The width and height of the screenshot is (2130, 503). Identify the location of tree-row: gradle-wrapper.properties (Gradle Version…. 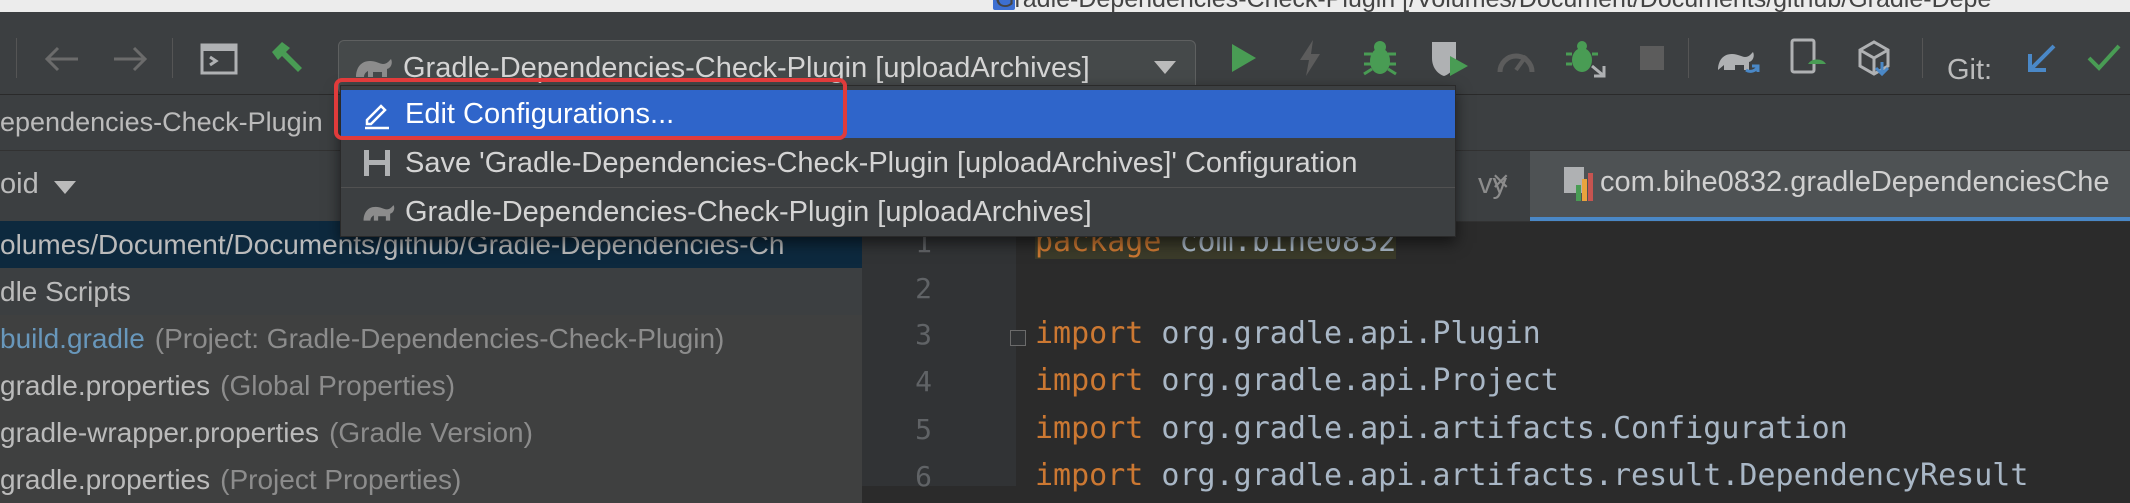
(431, 432).